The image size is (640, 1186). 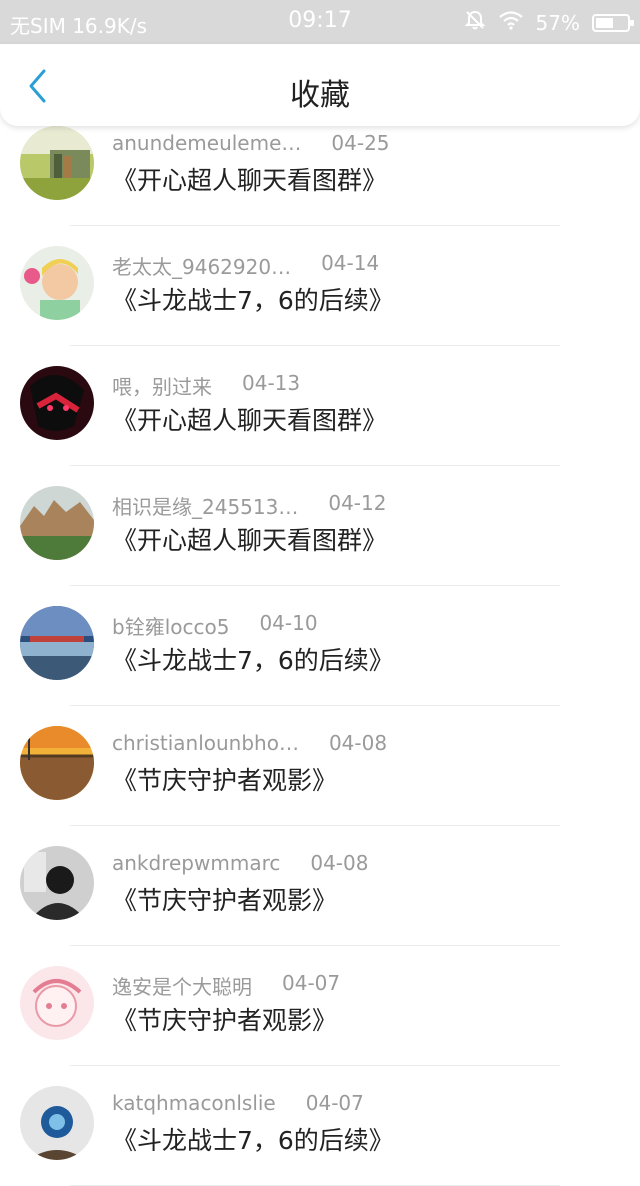 I want to click on author-name: katqhmaconlslie, so click(x=194, y=1103).